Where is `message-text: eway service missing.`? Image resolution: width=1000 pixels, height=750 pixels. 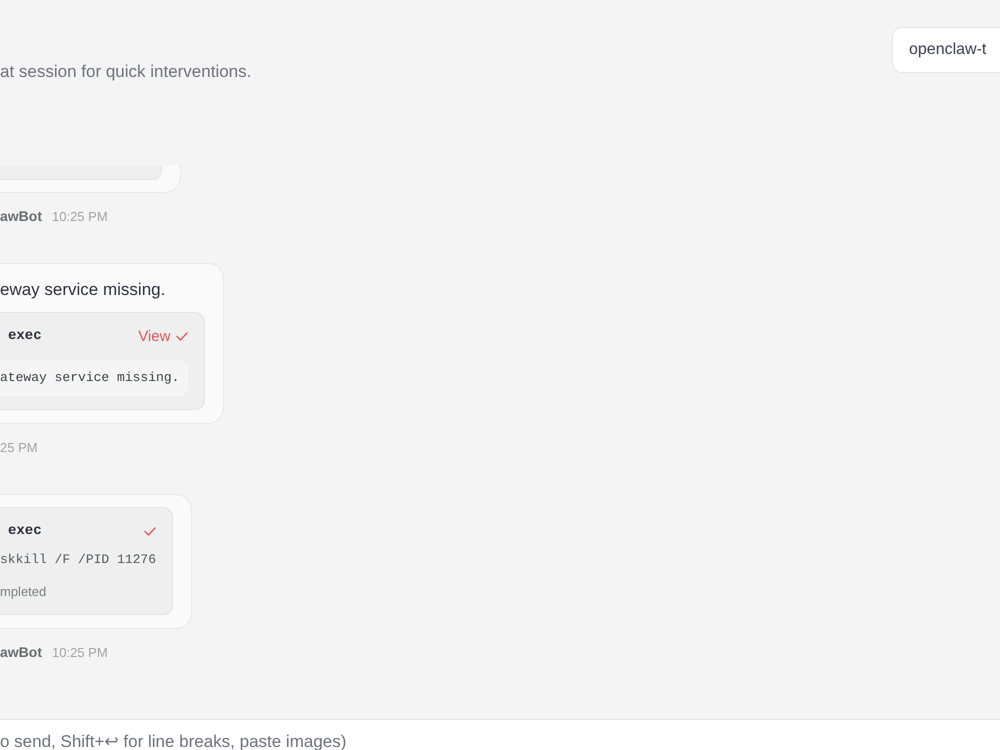
message-text: eway service missing. is located at coordinates (83, 290).